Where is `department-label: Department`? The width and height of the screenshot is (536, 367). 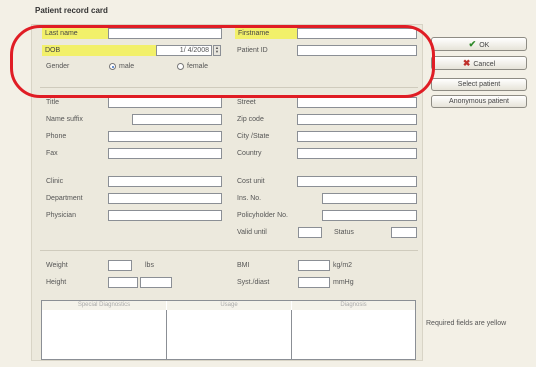 department-label: Department is located at coordinates (64, 198).